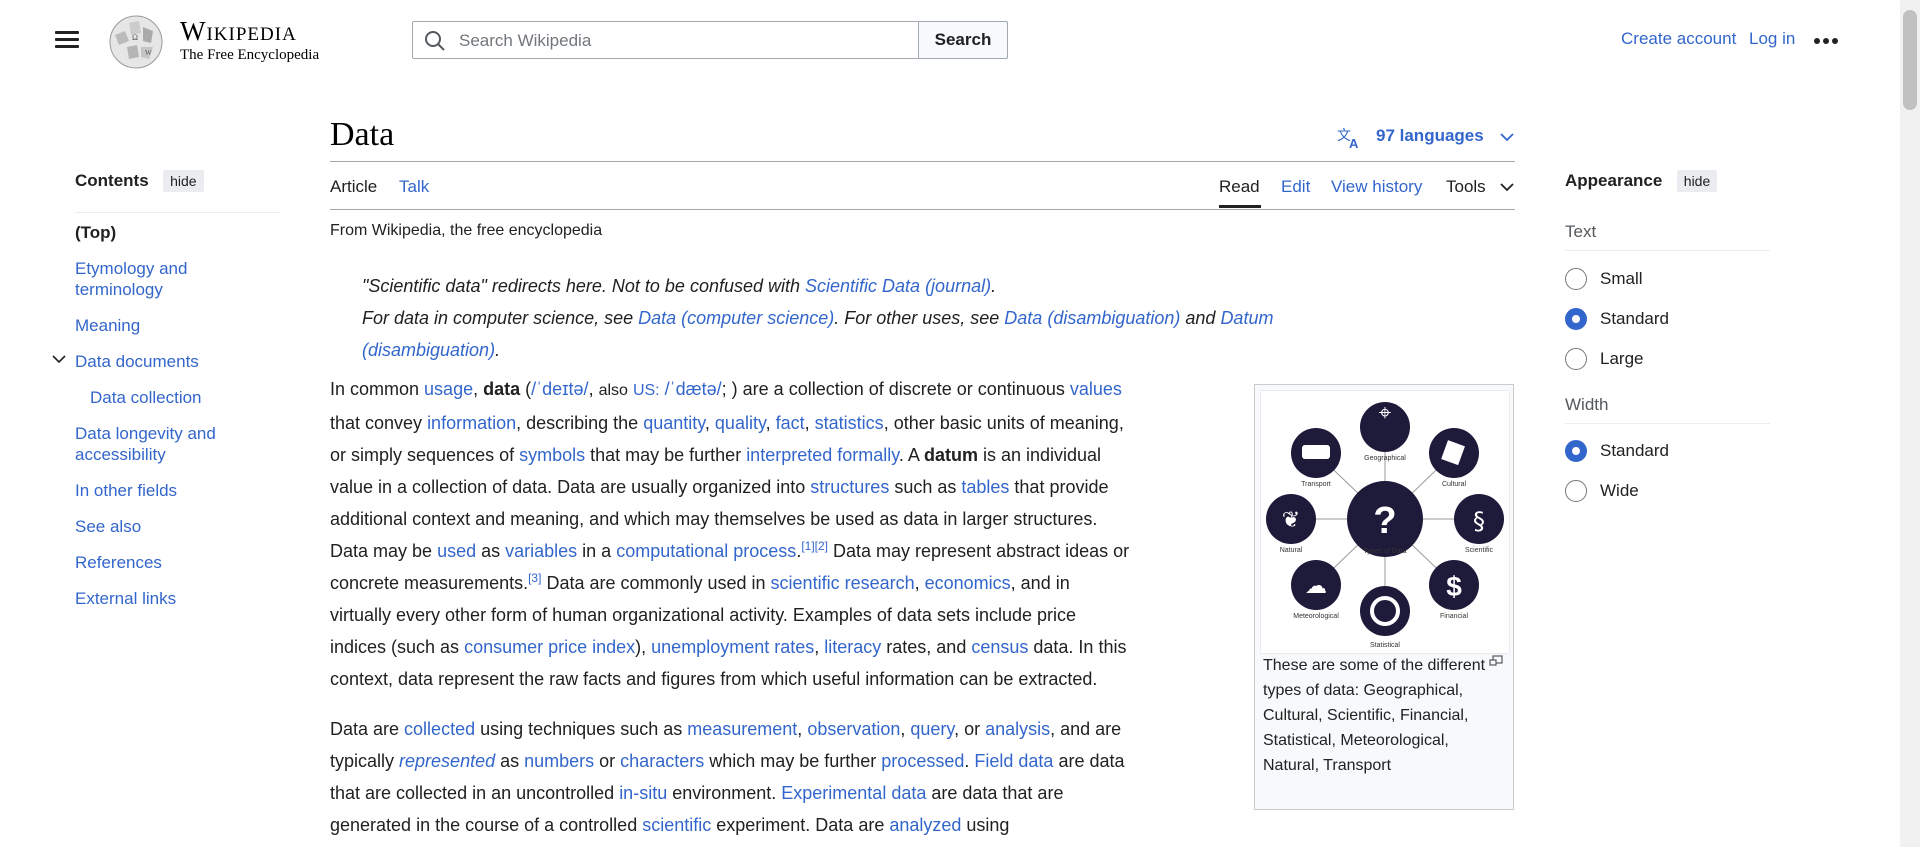 Image resolution: width=1920 pixels, height=847 pixels. I want to click on hatnote-link: Datum, so click(1246, 318).